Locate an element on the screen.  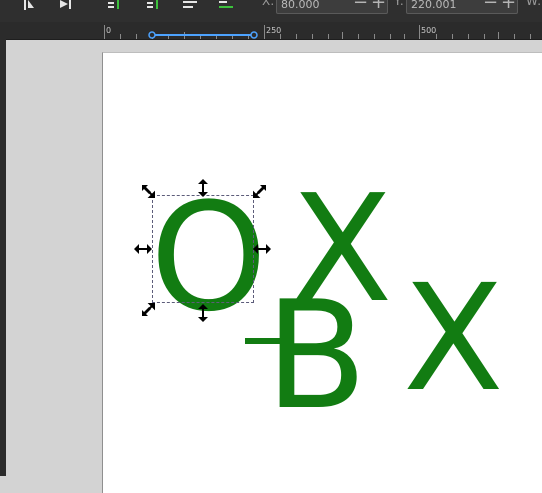
ruler-label: 500 is located at coordinates (429, 30).